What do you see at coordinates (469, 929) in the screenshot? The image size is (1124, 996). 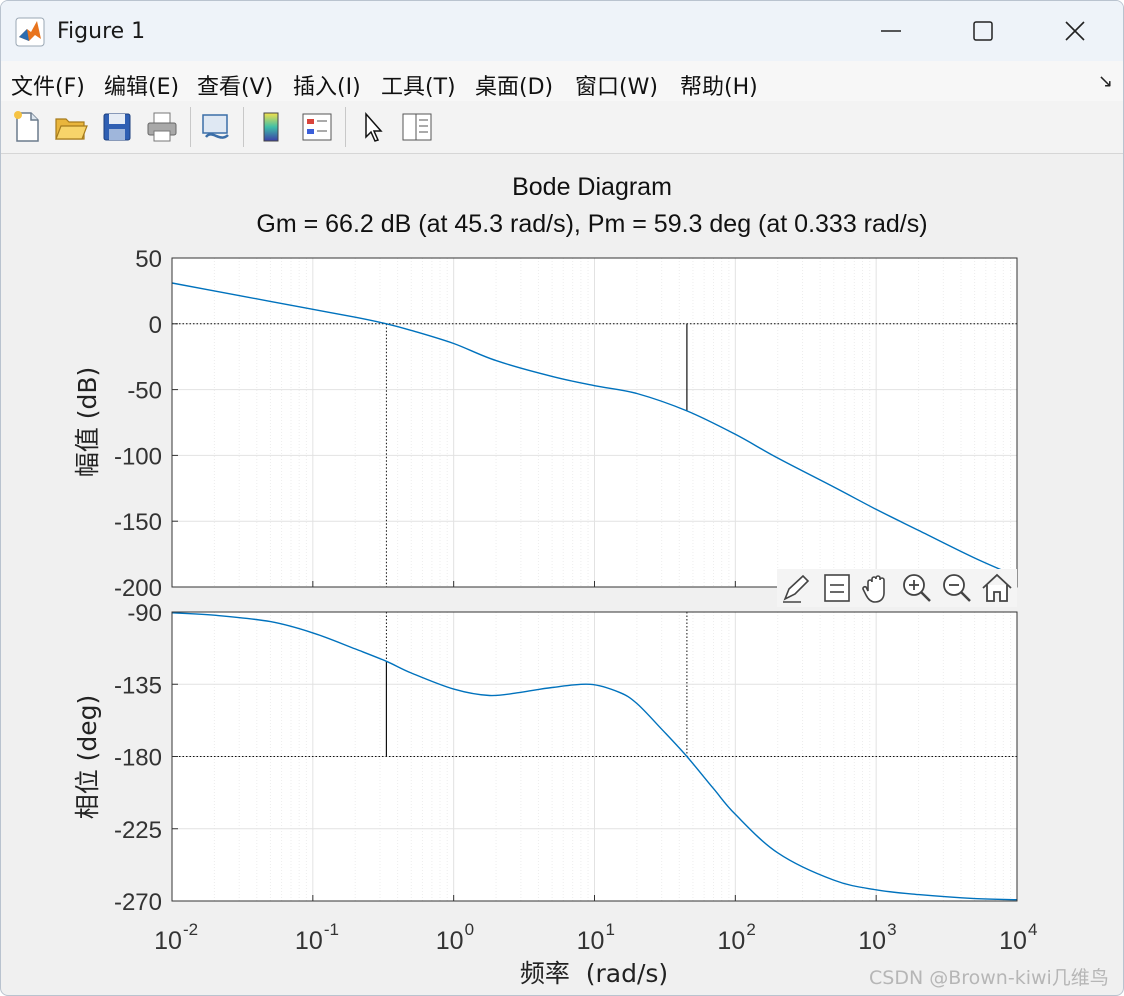 I see `x-tick-exponent: 0` at bounding box center [469, 929].